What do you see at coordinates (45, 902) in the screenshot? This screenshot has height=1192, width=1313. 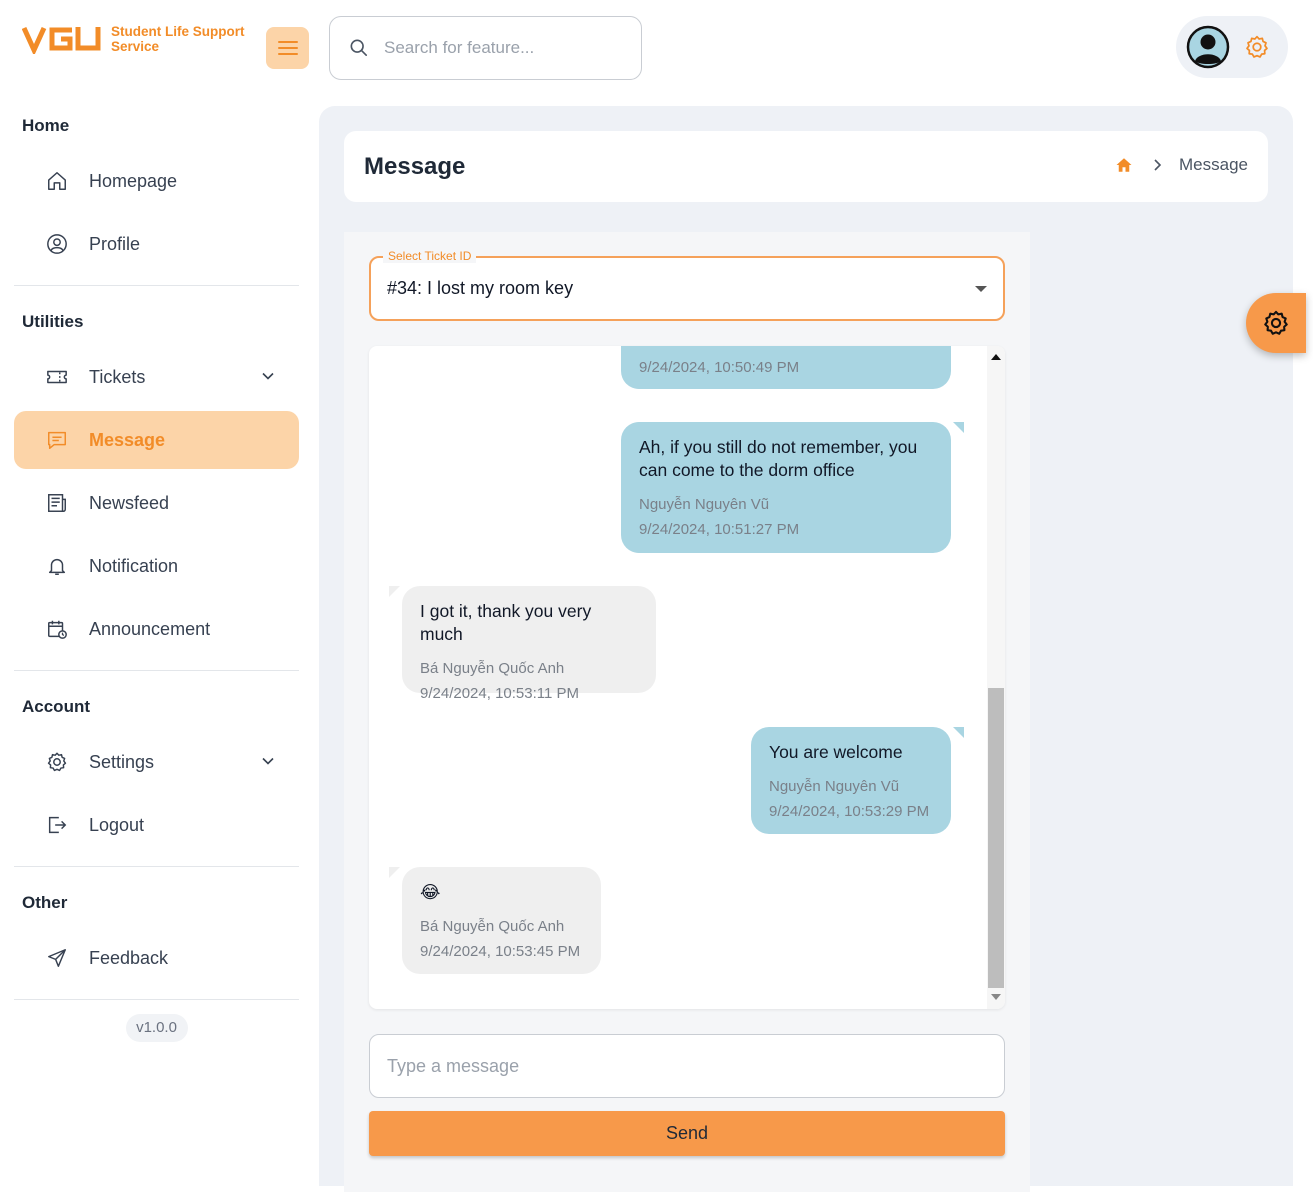 I see `section-title-other: Other` at bounding box center [45, 902].